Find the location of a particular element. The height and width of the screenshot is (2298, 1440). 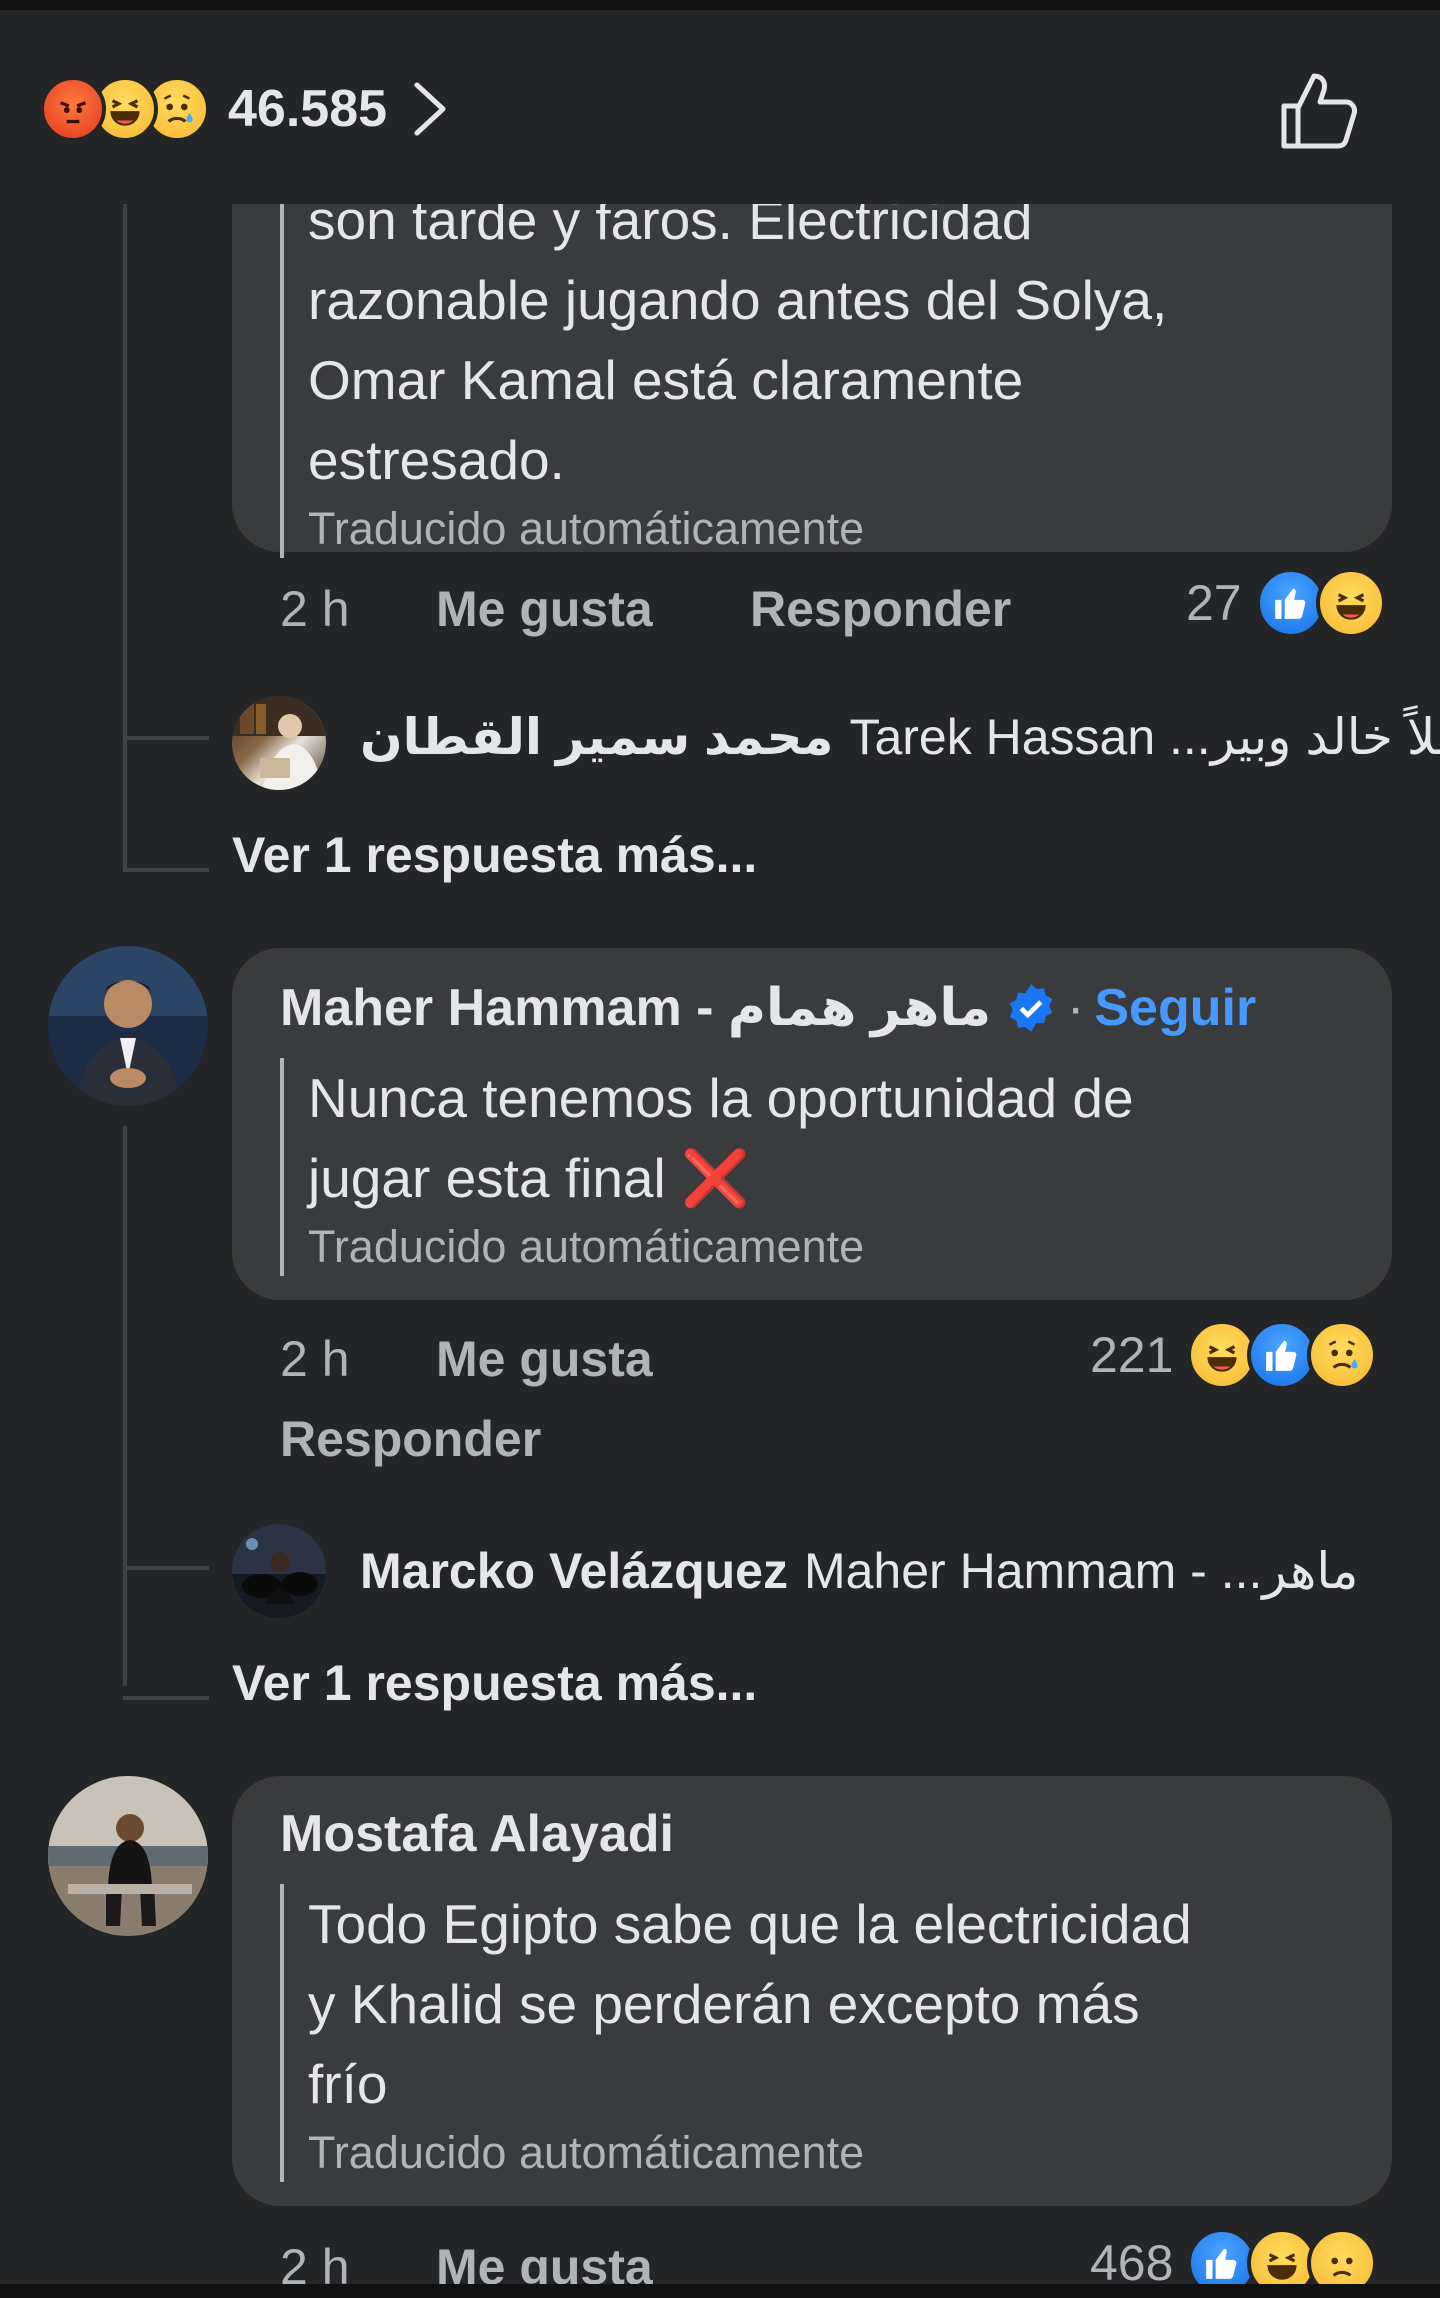

comment-text-line: estresado. is located at coordinates (436, 460).